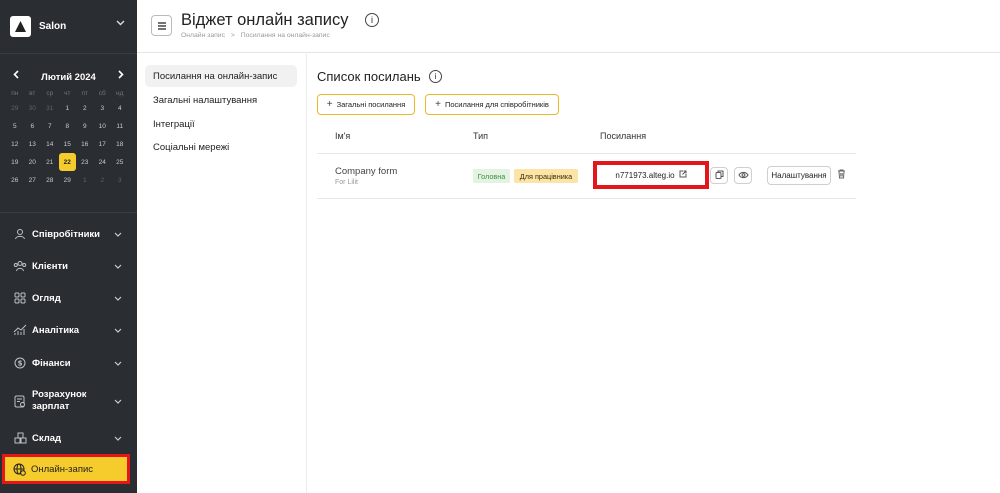 The height and width of the screenshot is (493, 1000). I want to click on button-label: Загальні посилання, so click(371, 104).